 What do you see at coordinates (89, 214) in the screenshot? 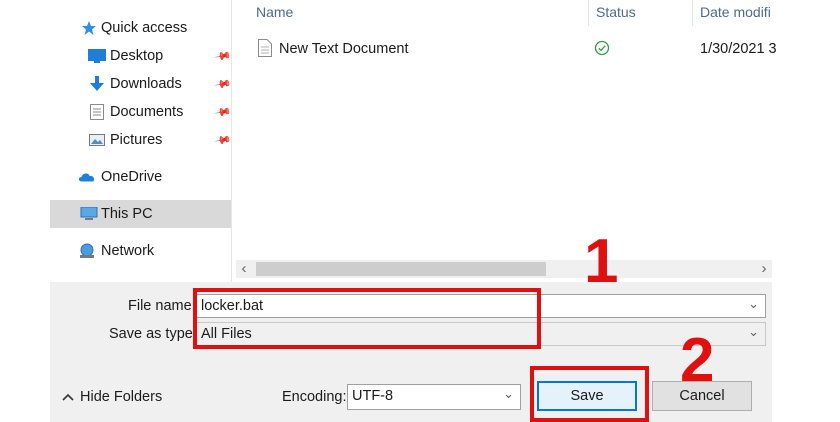
I see `computer-icon` at bounding box center [89, 214].